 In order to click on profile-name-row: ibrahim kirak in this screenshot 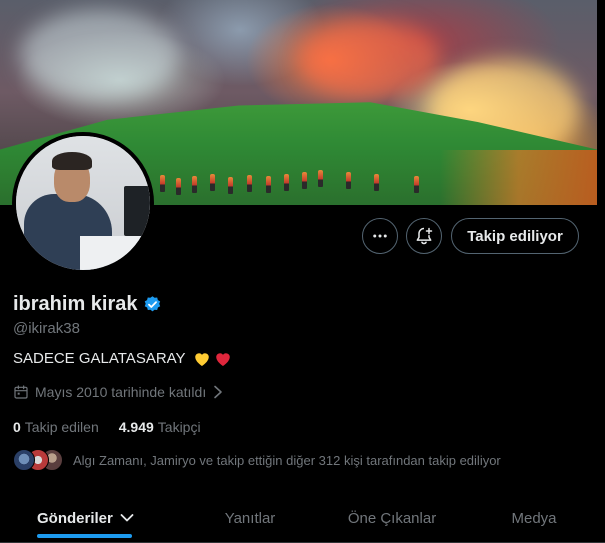, I will do `click(87, 304)`.